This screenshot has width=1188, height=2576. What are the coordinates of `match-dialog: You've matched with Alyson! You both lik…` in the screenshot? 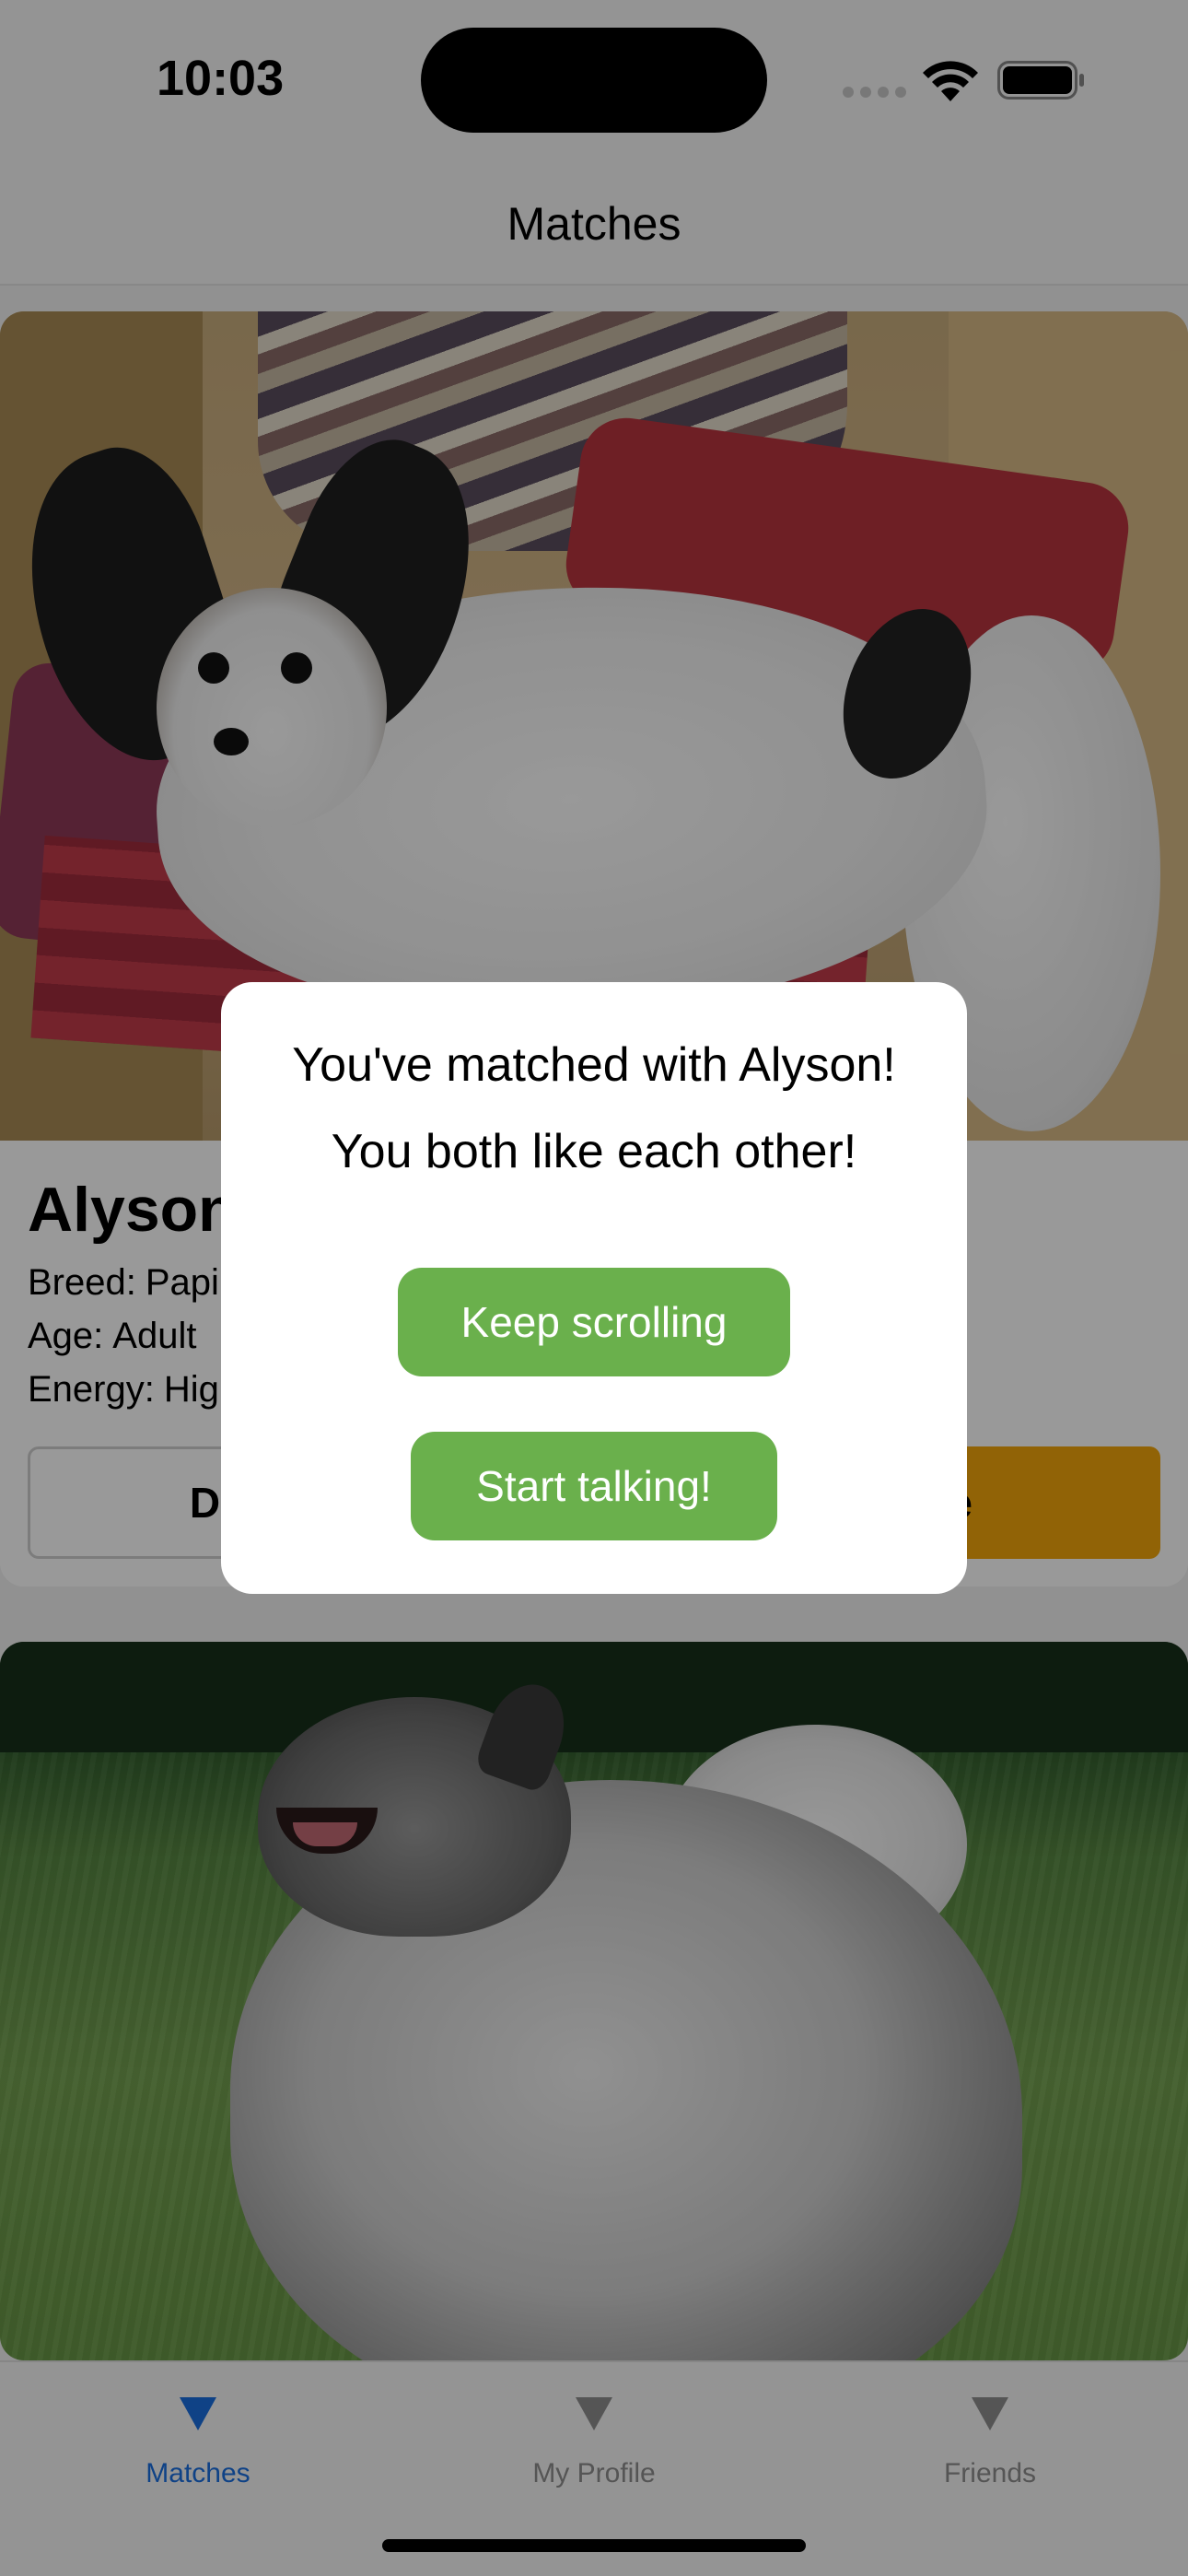 It's located at (594, 1288).